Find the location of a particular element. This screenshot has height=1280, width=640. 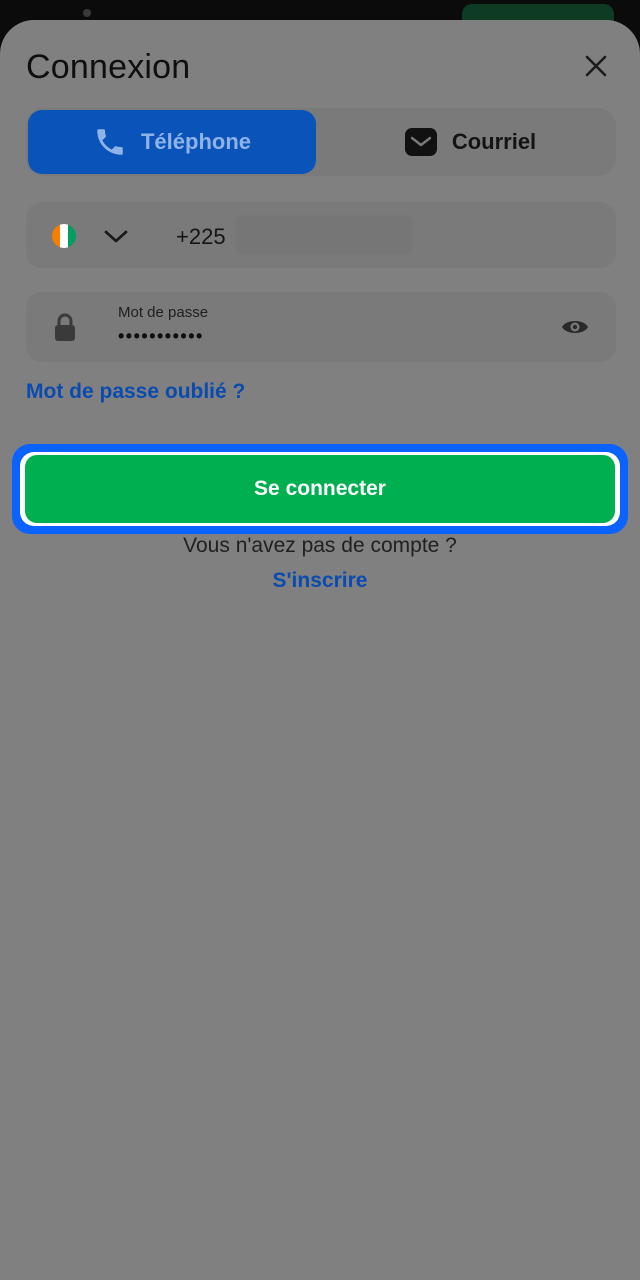

login-button-focus-ring: Se connecter is located at coordinates (320, 489).